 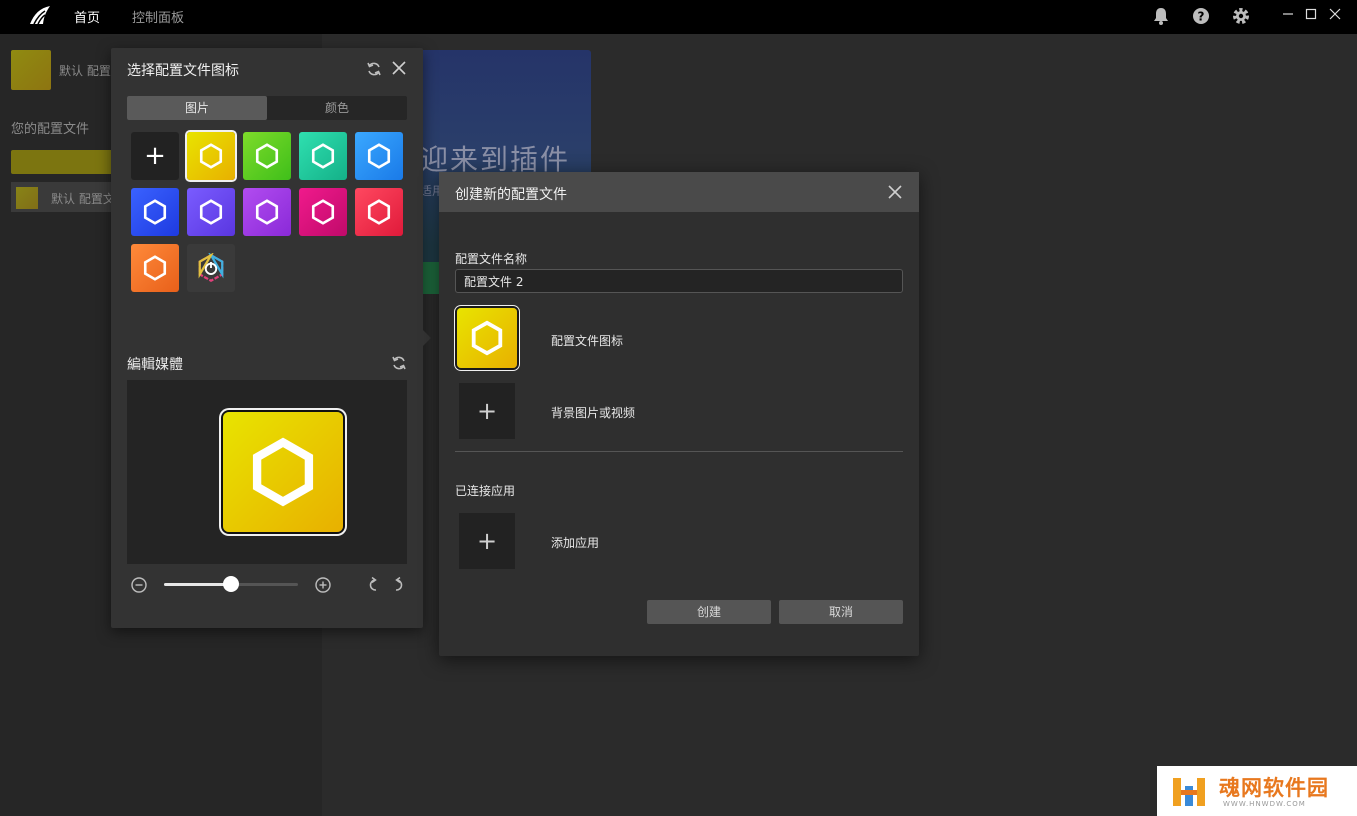 What do you see at coordinates (27, 198) in the screenshot?
I see `profile-item-icon` at bounding box center [27, 198].